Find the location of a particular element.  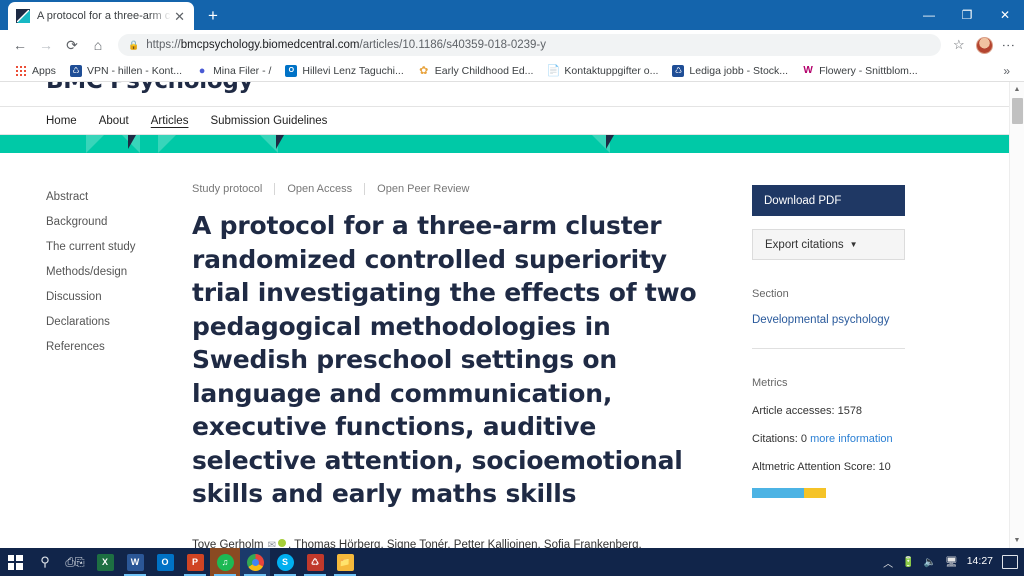

windows-logo-icon is located at coordinates (15, 562).